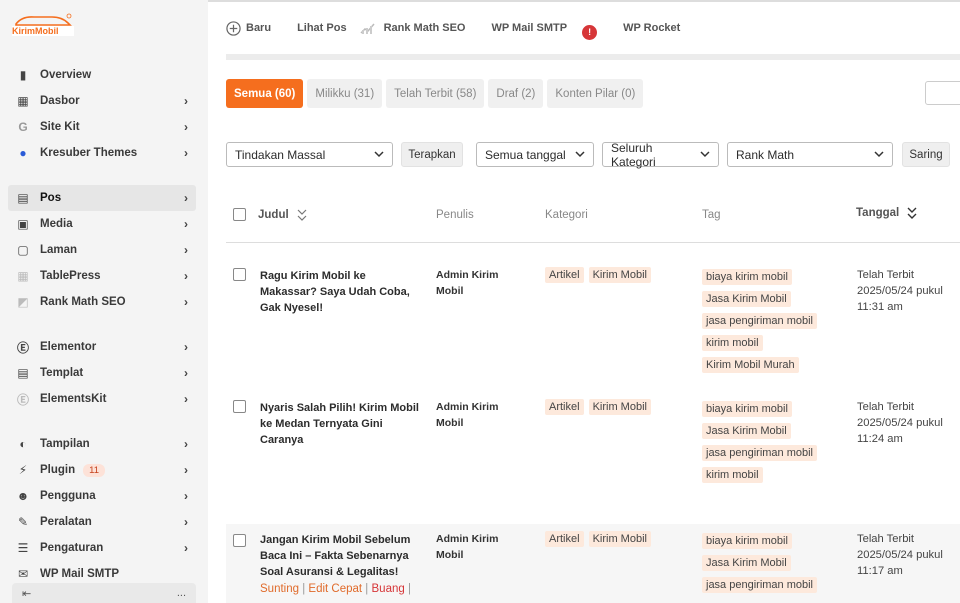 The width and height of the screenshot is (960, 603). I want to click on bulk-action-select: Tindakan Massal, so click(309, 154).